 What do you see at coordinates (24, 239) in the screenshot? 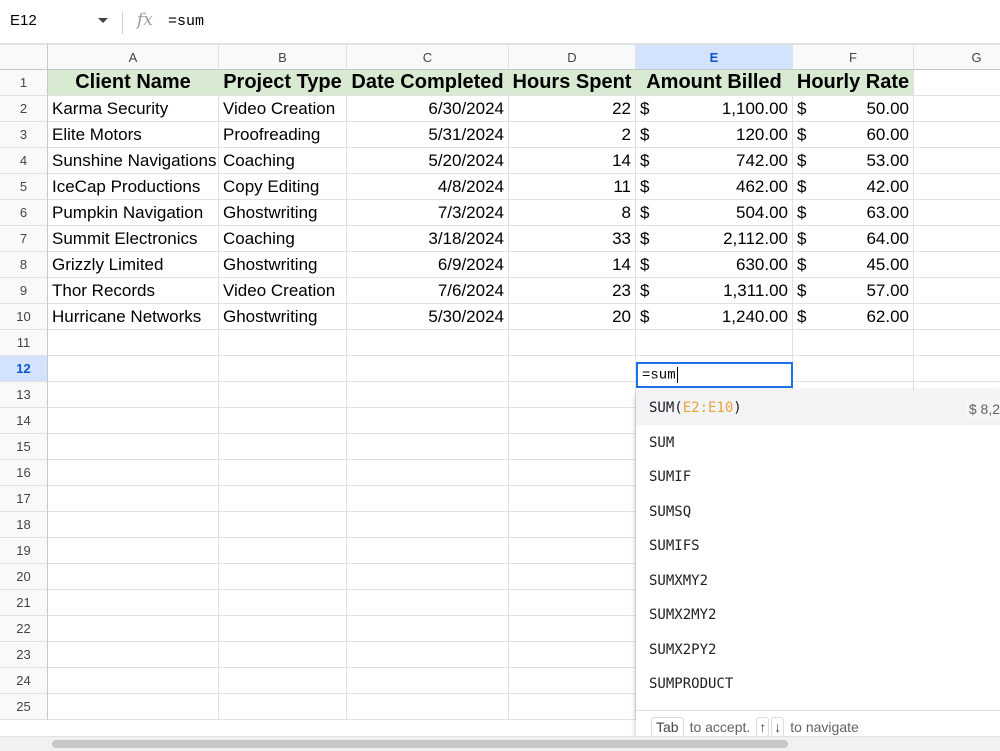
I see `row-header-7: 7` at bounding box center [24, 239].